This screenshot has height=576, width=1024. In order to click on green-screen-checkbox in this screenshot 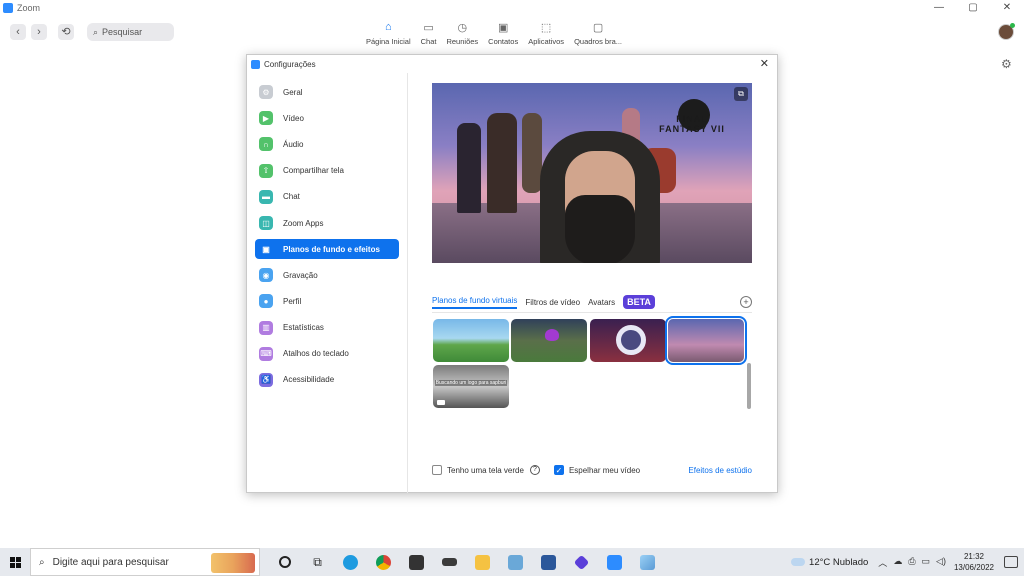, I will do `click(437, 470)`.